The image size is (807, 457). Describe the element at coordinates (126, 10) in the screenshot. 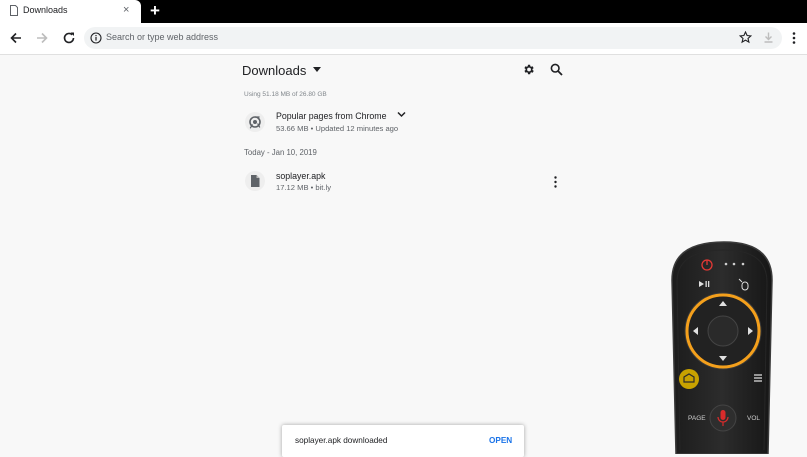

I see `close-tab-icon: ×` at that location.